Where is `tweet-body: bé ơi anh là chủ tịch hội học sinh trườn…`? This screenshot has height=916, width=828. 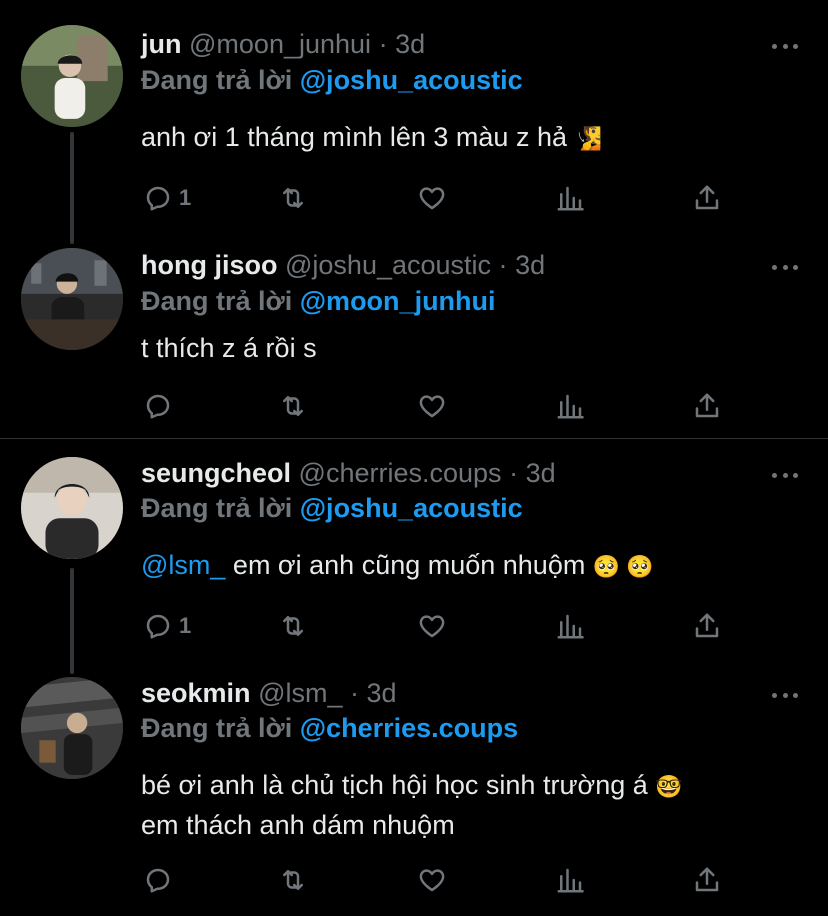 tweet-body: bé ơi anh là chủ tịch hội học sinh trườn… is located at coordinates (394, 785).